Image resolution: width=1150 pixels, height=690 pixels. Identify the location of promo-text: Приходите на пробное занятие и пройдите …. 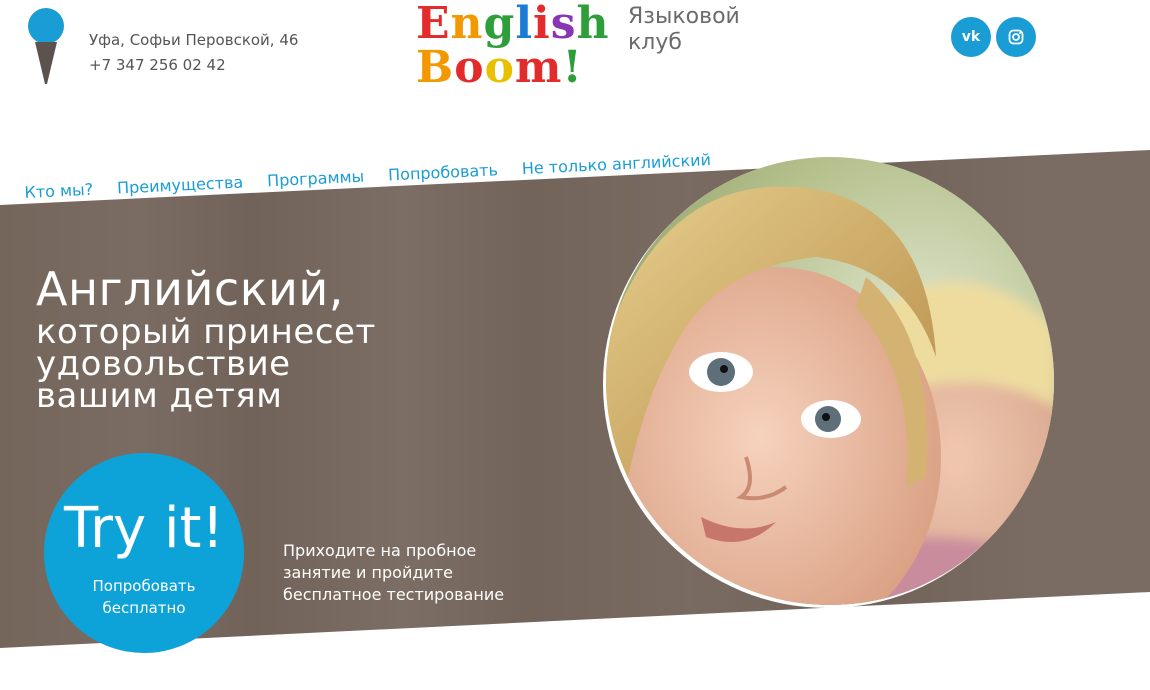
(394, 572).